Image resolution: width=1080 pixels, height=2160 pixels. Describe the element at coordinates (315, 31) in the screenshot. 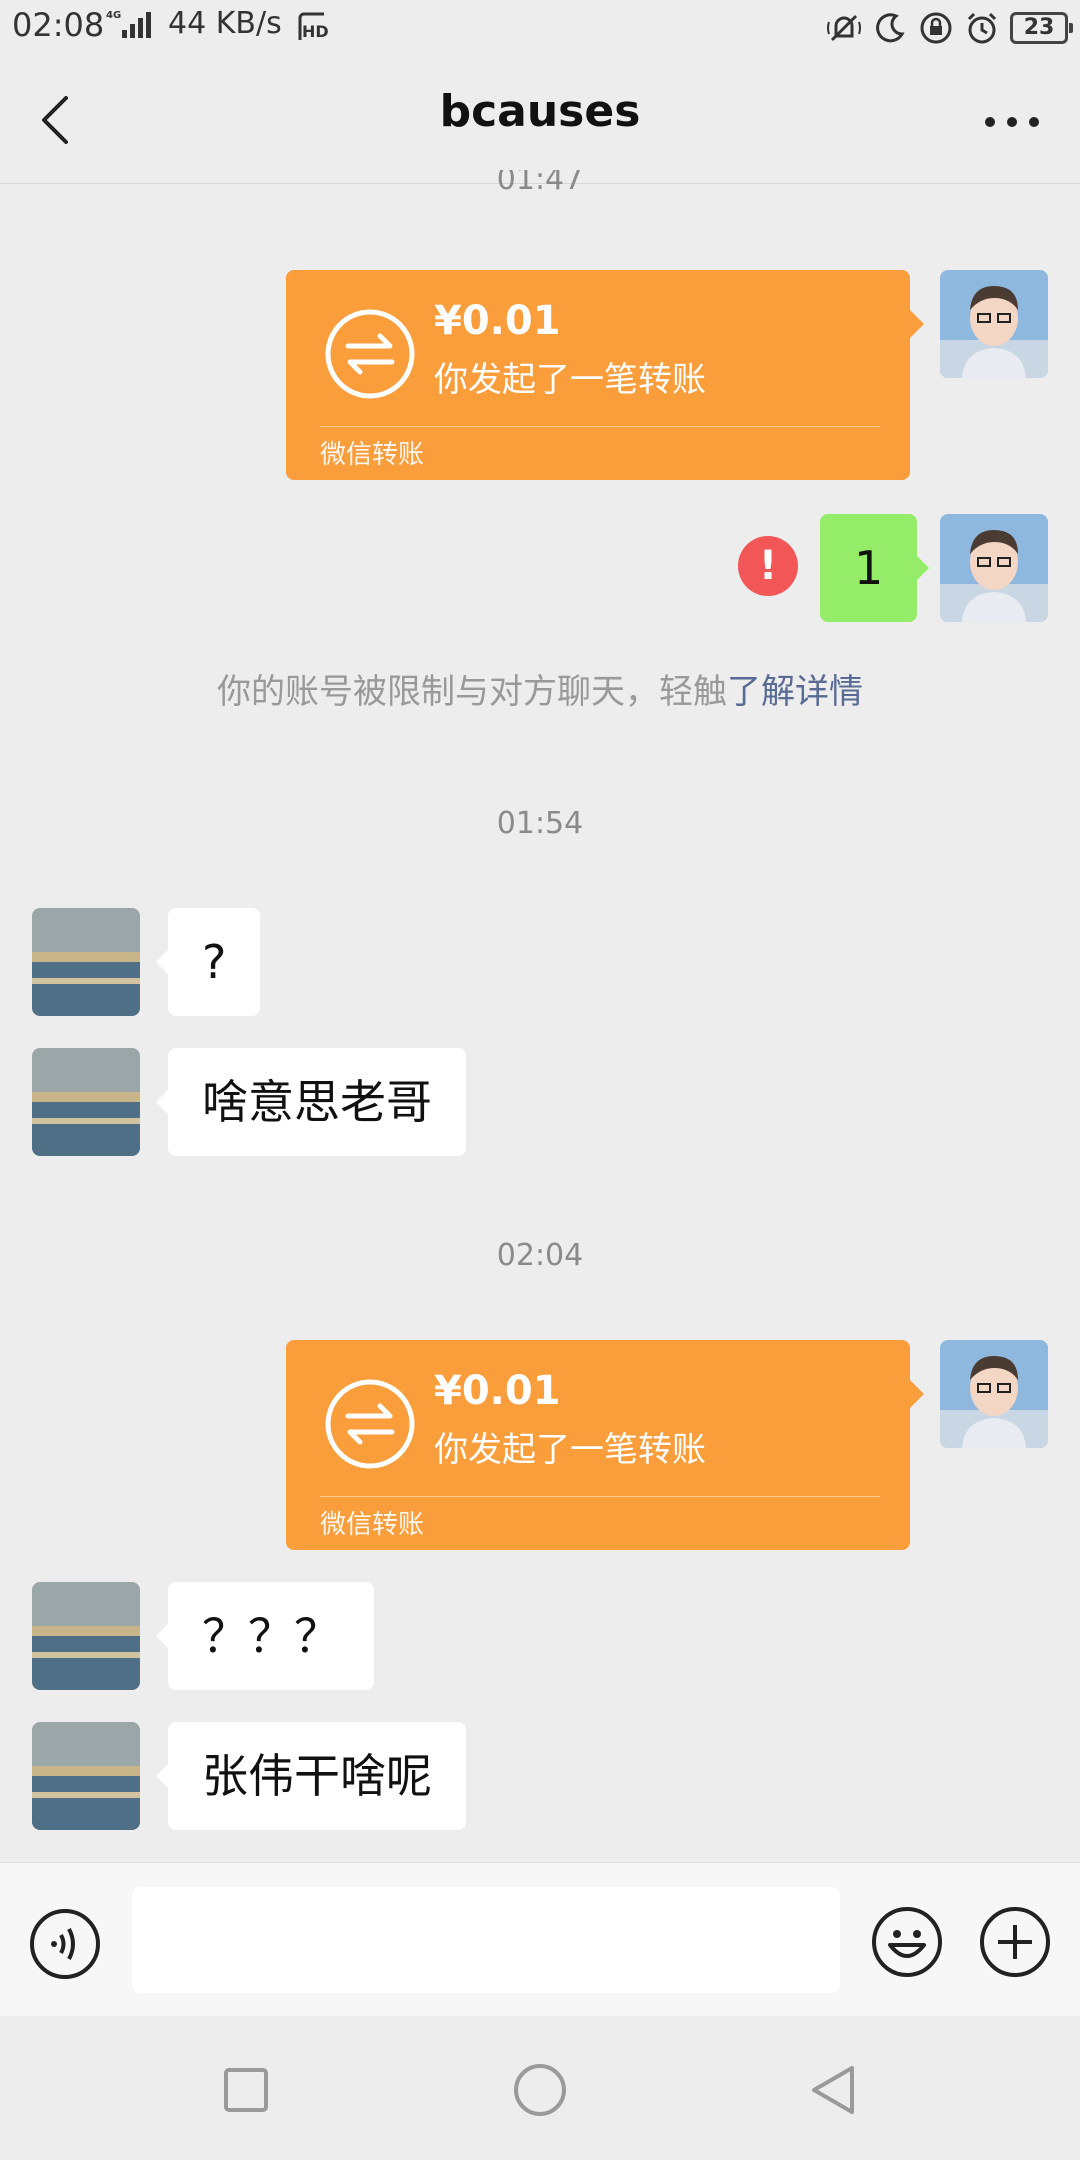

I see `svg-text: HD` at that location.